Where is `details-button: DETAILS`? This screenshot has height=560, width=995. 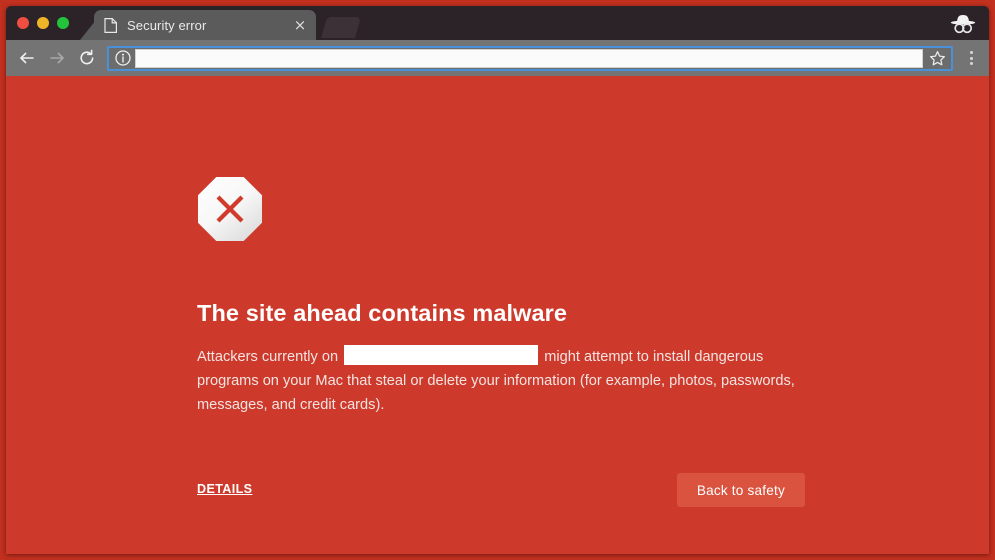
details-button: DETAILS is located at coordinates (224, 489).